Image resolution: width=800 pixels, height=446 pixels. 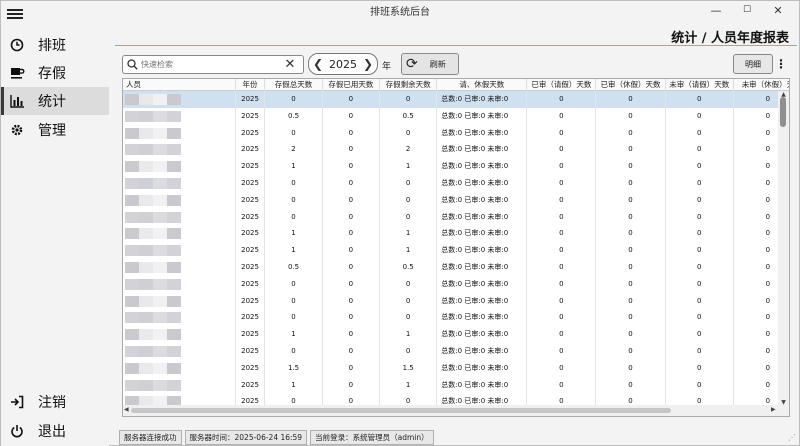 I want to click on column-header: 已审（休假）天数, so click(x=631, y=85).